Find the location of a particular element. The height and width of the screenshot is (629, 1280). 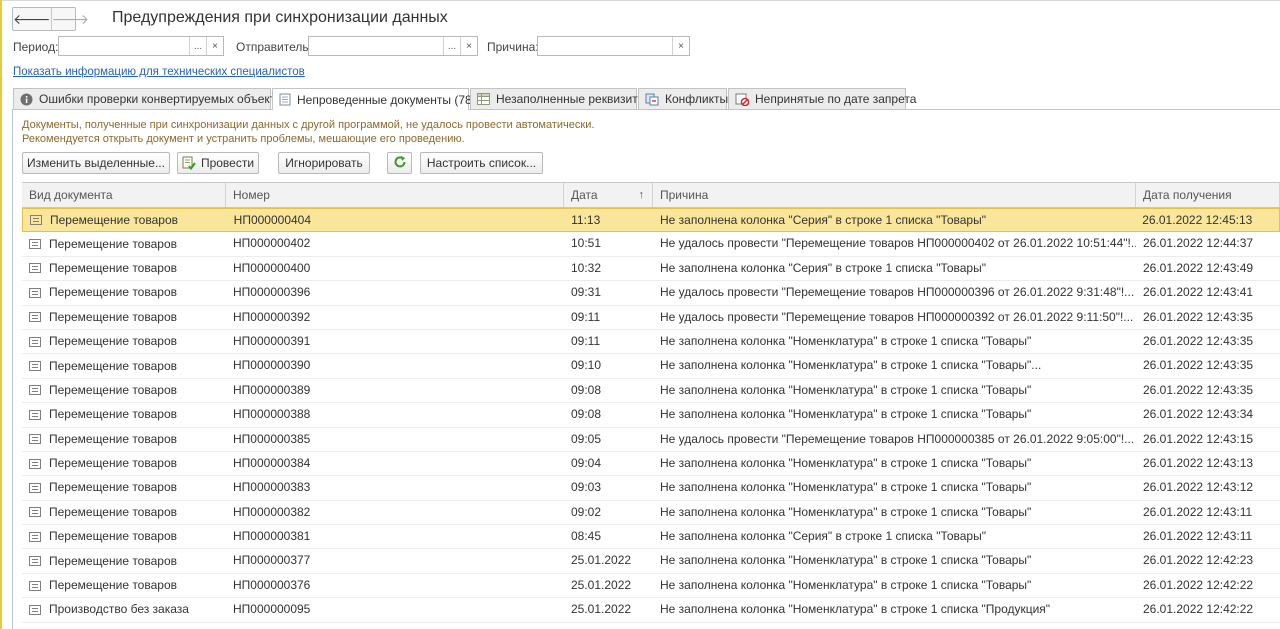

tab-conversion-errors: Ошибки проверки конвертируемых объектов is located at coordinates (150, 98).